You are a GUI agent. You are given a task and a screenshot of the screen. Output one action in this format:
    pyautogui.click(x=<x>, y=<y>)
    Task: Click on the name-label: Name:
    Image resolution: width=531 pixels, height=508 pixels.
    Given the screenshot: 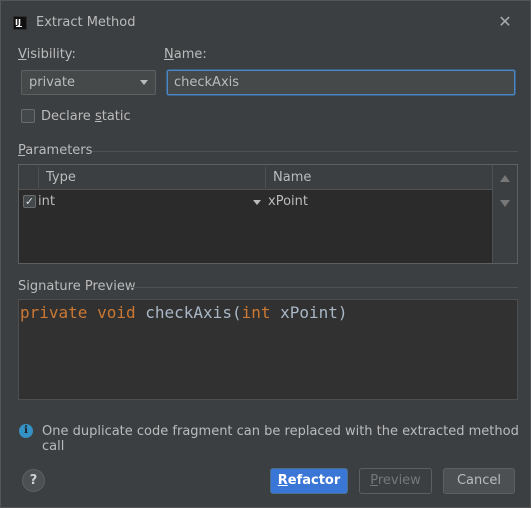 What is the action you would take?
    pyautogui.click(x=185, y=54)
    